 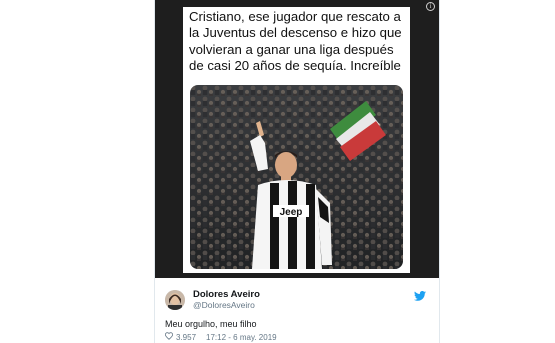 What do you see at coordinates (291, 212) in the screenshot?
I see `jersey-logo: Jeep` at bounding box center [291, 212].